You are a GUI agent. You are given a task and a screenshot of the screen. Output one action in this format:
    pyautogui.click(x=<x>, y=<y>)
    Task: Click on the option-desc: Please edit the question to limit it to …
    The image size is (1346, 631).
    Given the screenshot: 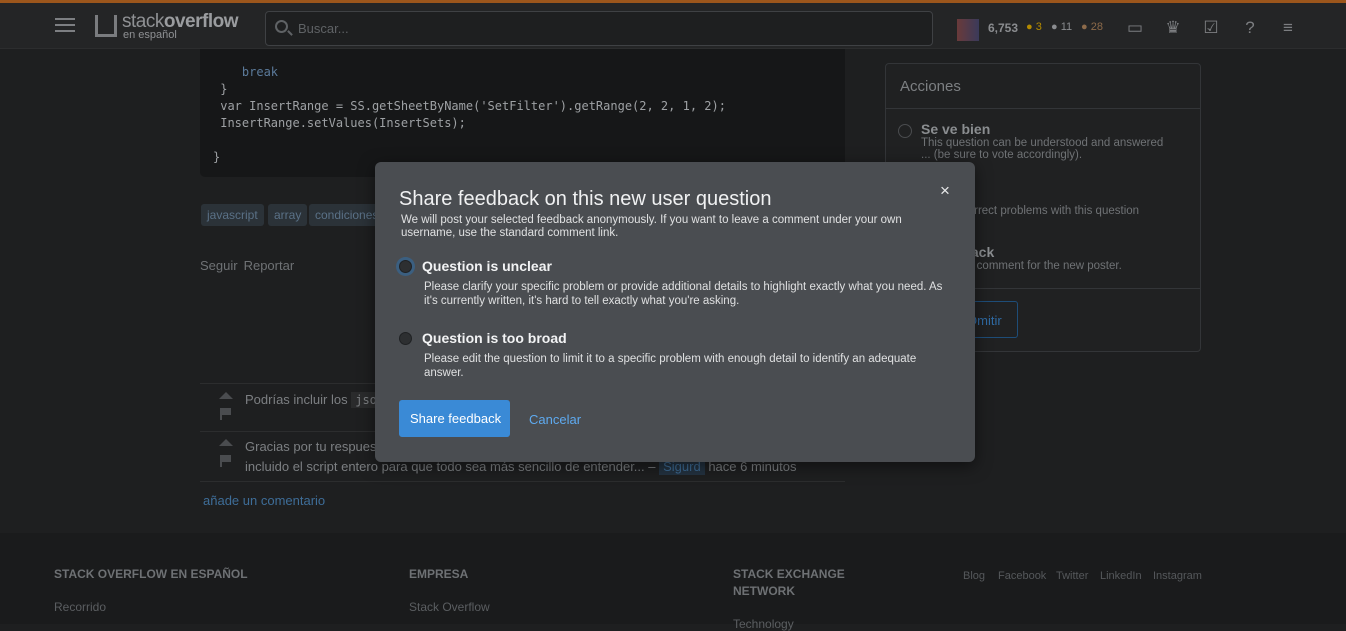 What is the action you would take?
    pyautogui.click(x=670, y=366)
    